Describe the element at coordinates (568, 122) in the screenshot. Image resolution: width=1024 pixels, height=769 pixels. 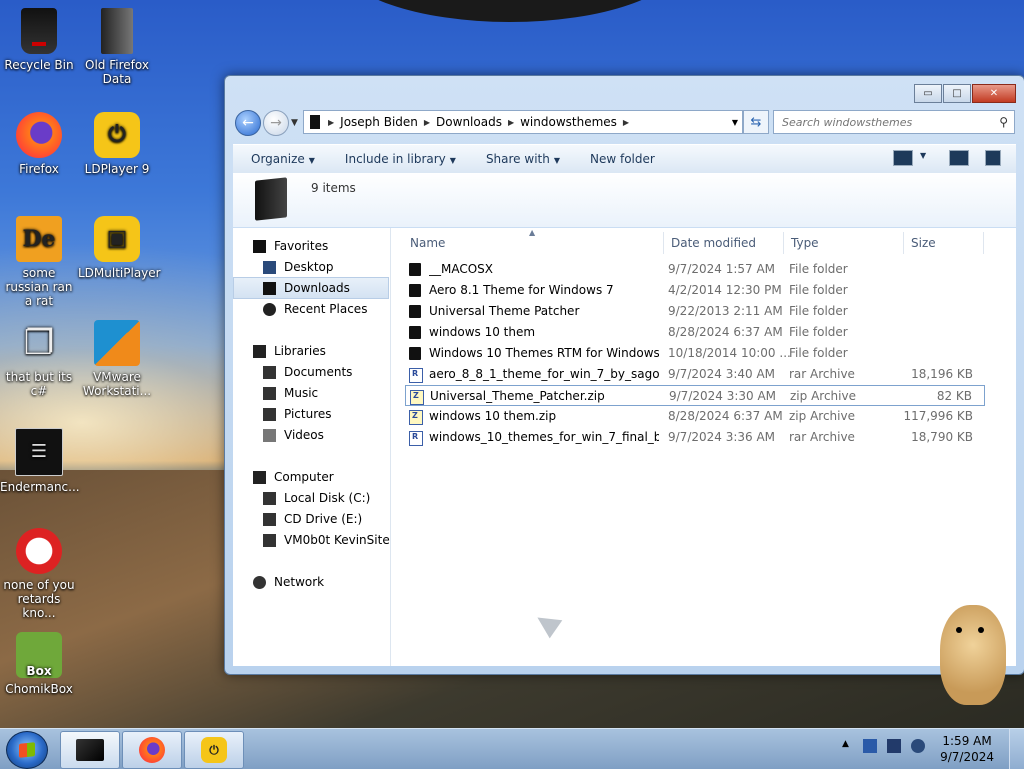
I see `breadcrumb-windowsthemes: windowsthemes` at that location.